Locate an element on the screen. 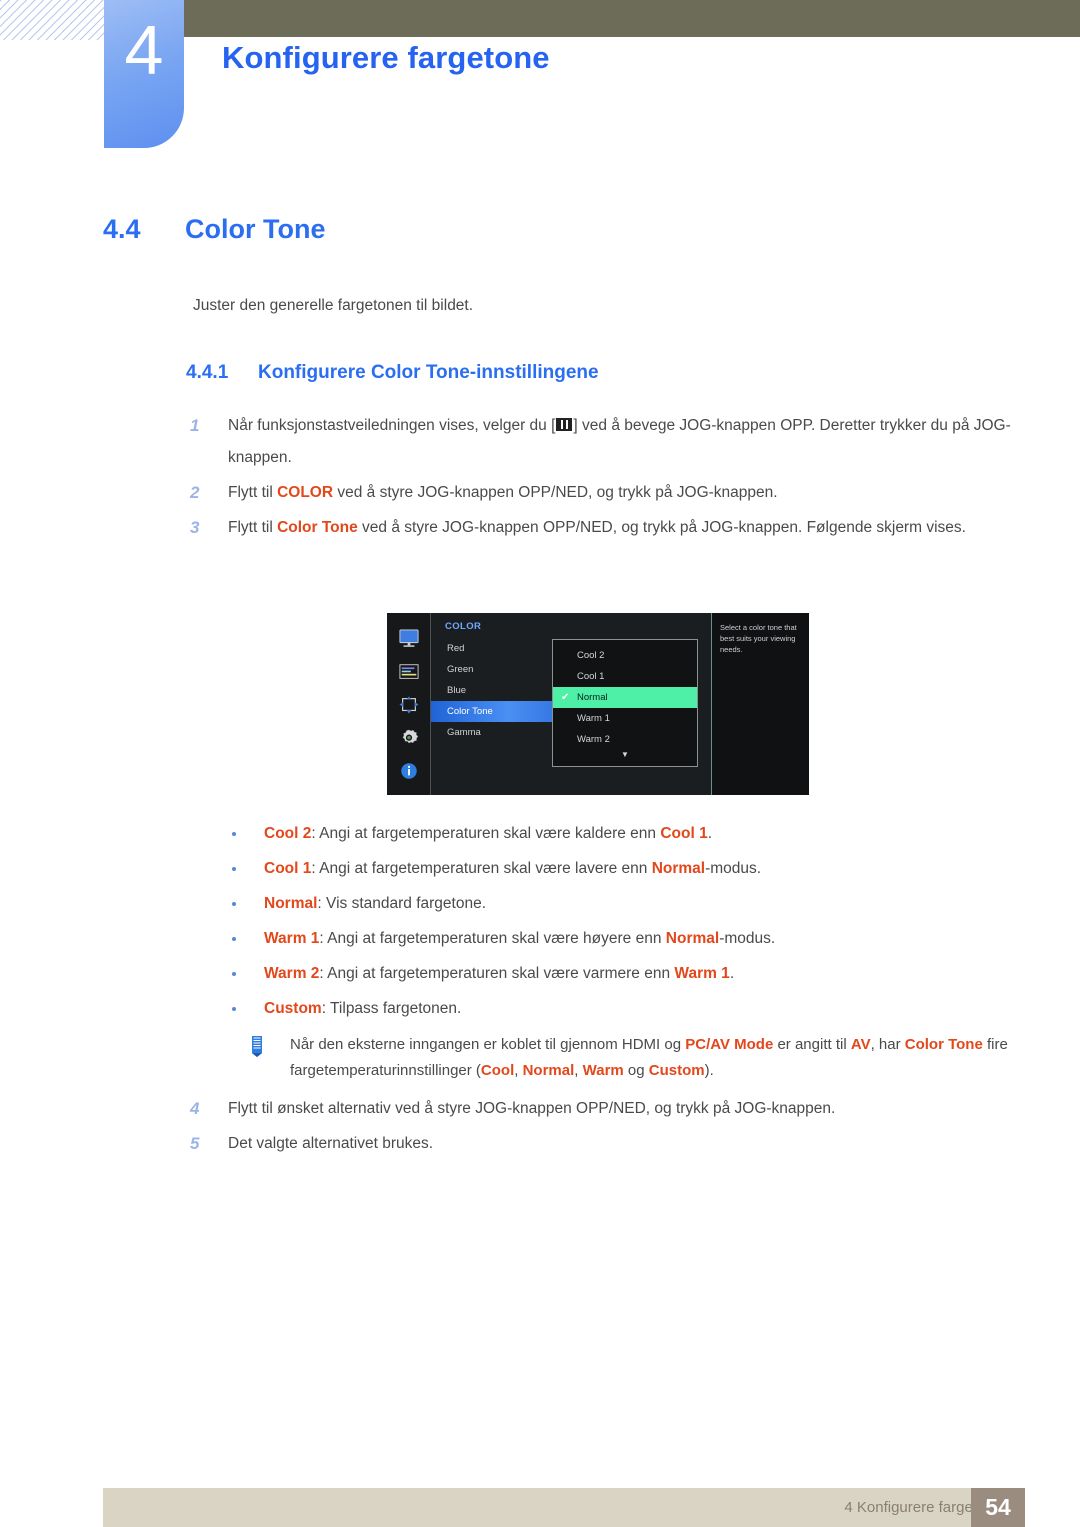 The image size is (1080, 1527). note-term-pcav: PC/AV Mode is located at coordinates (729, 1044).